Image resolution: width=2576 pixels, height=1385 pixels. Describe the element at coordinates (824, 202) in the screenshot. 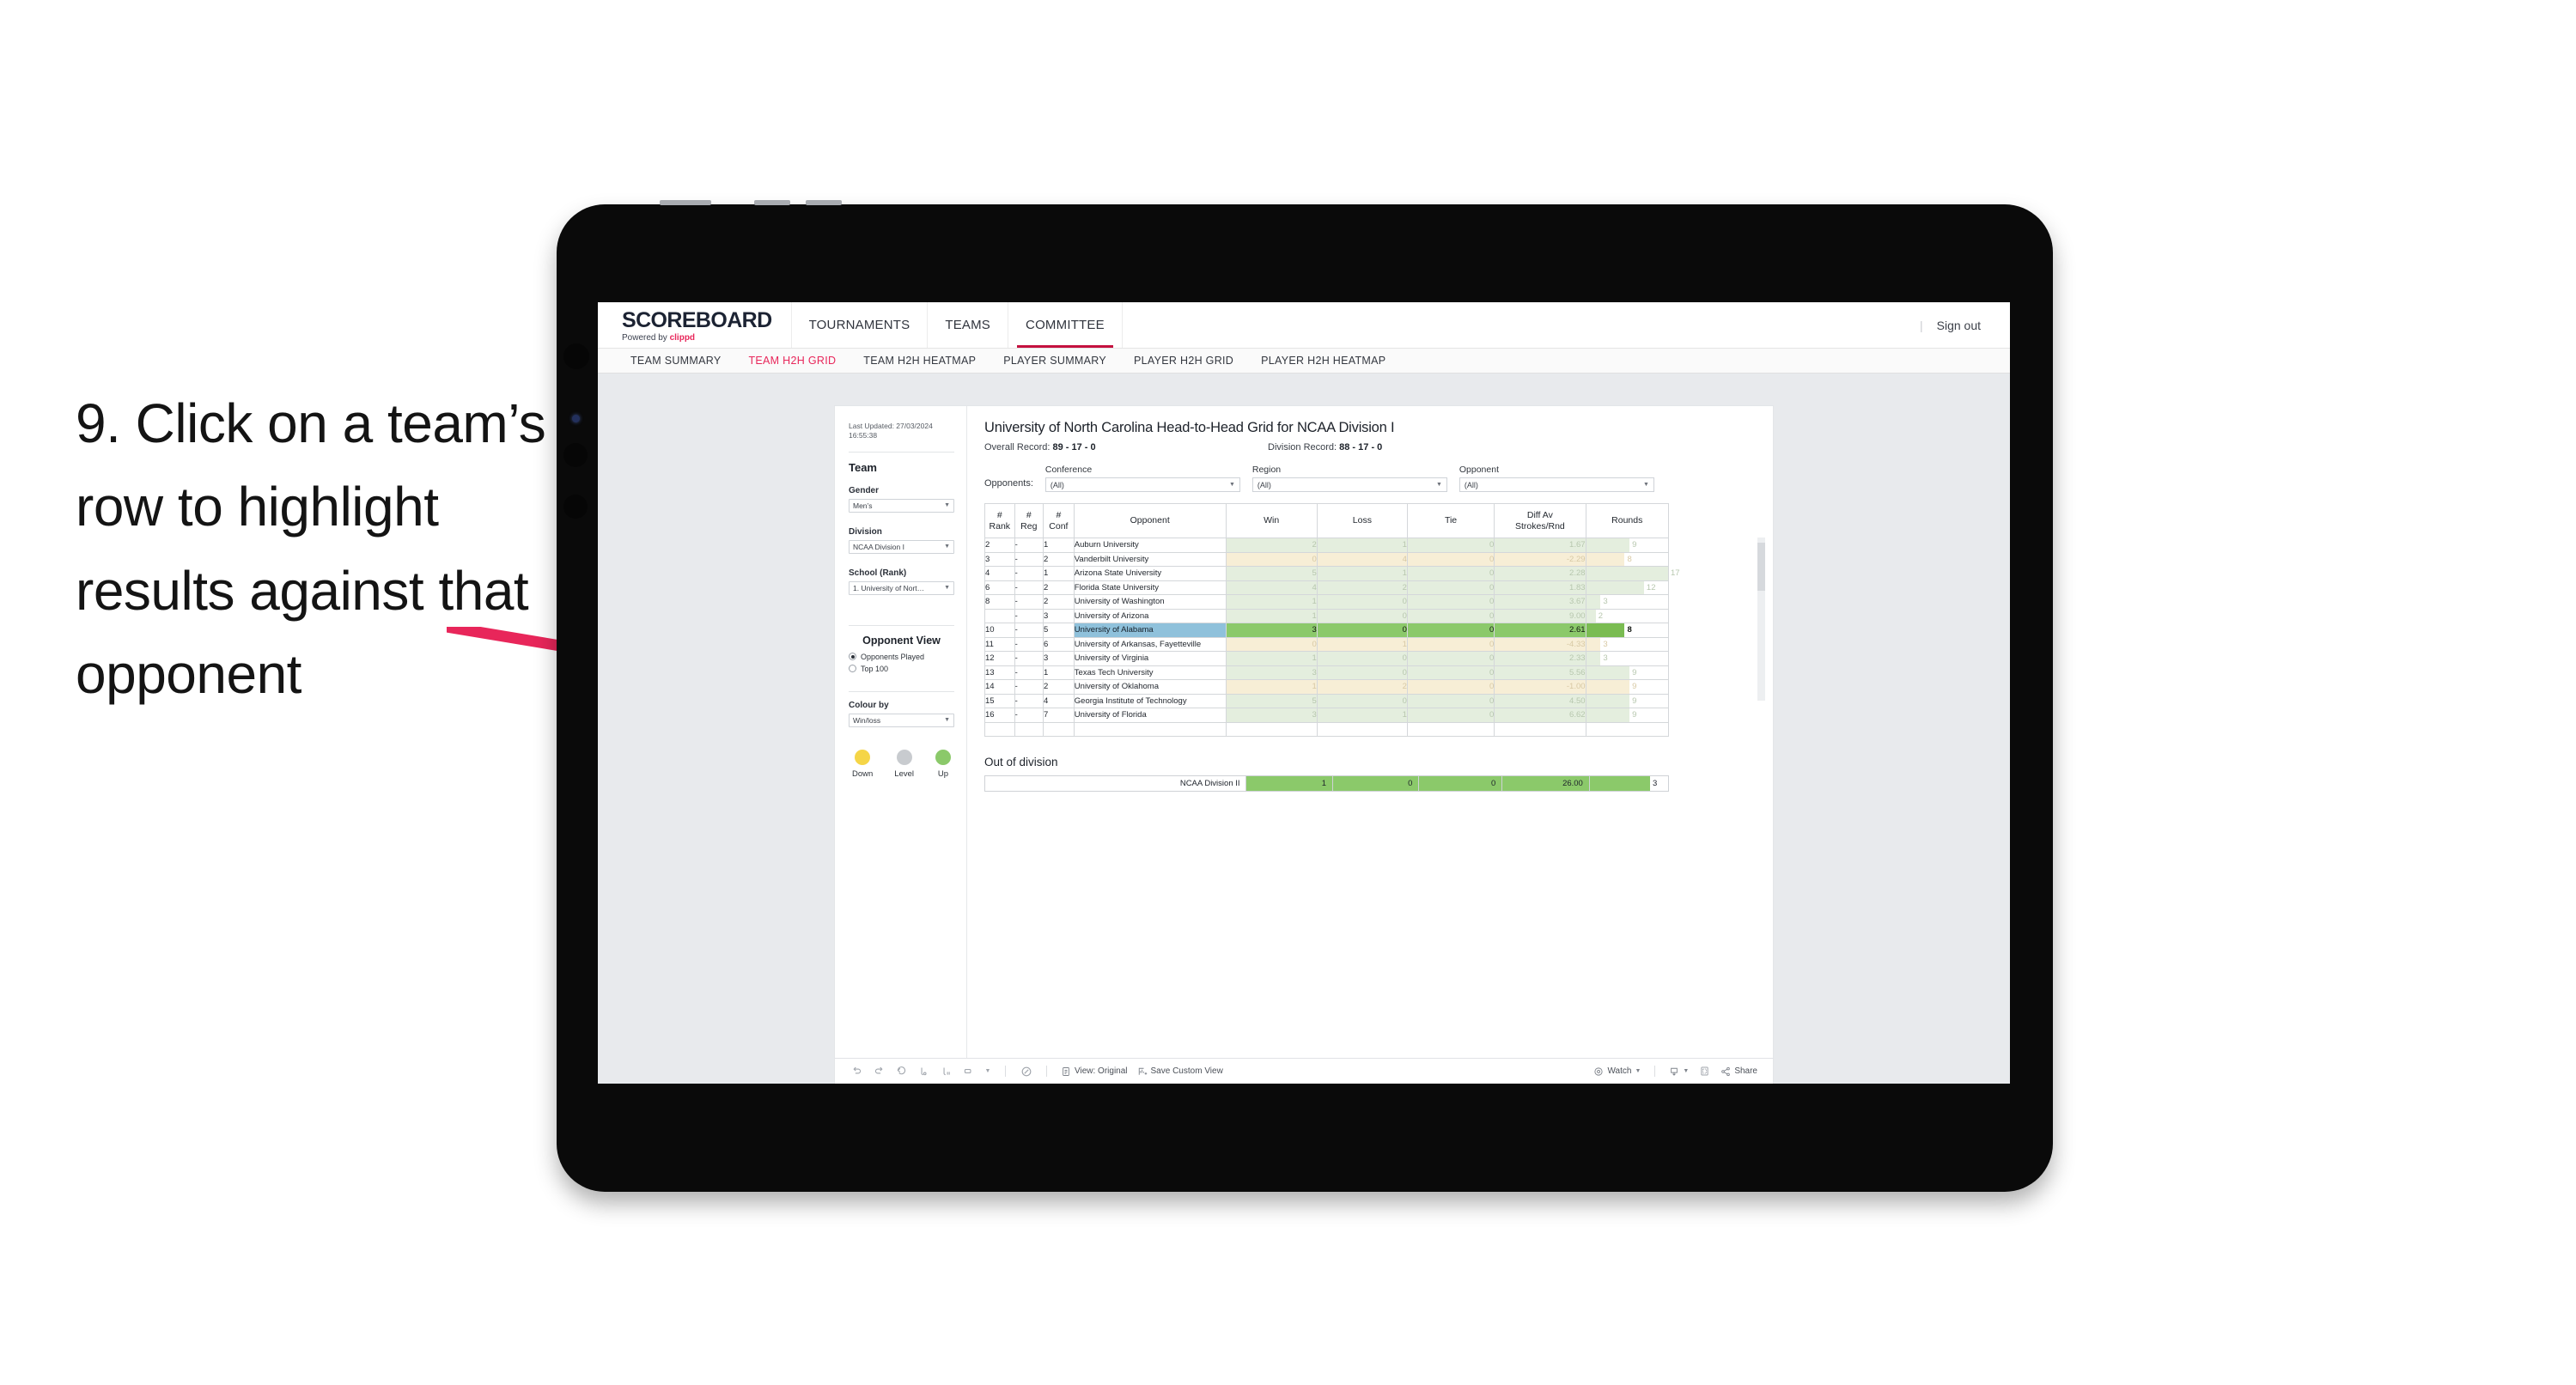

I see `volume-down-button` at that location.